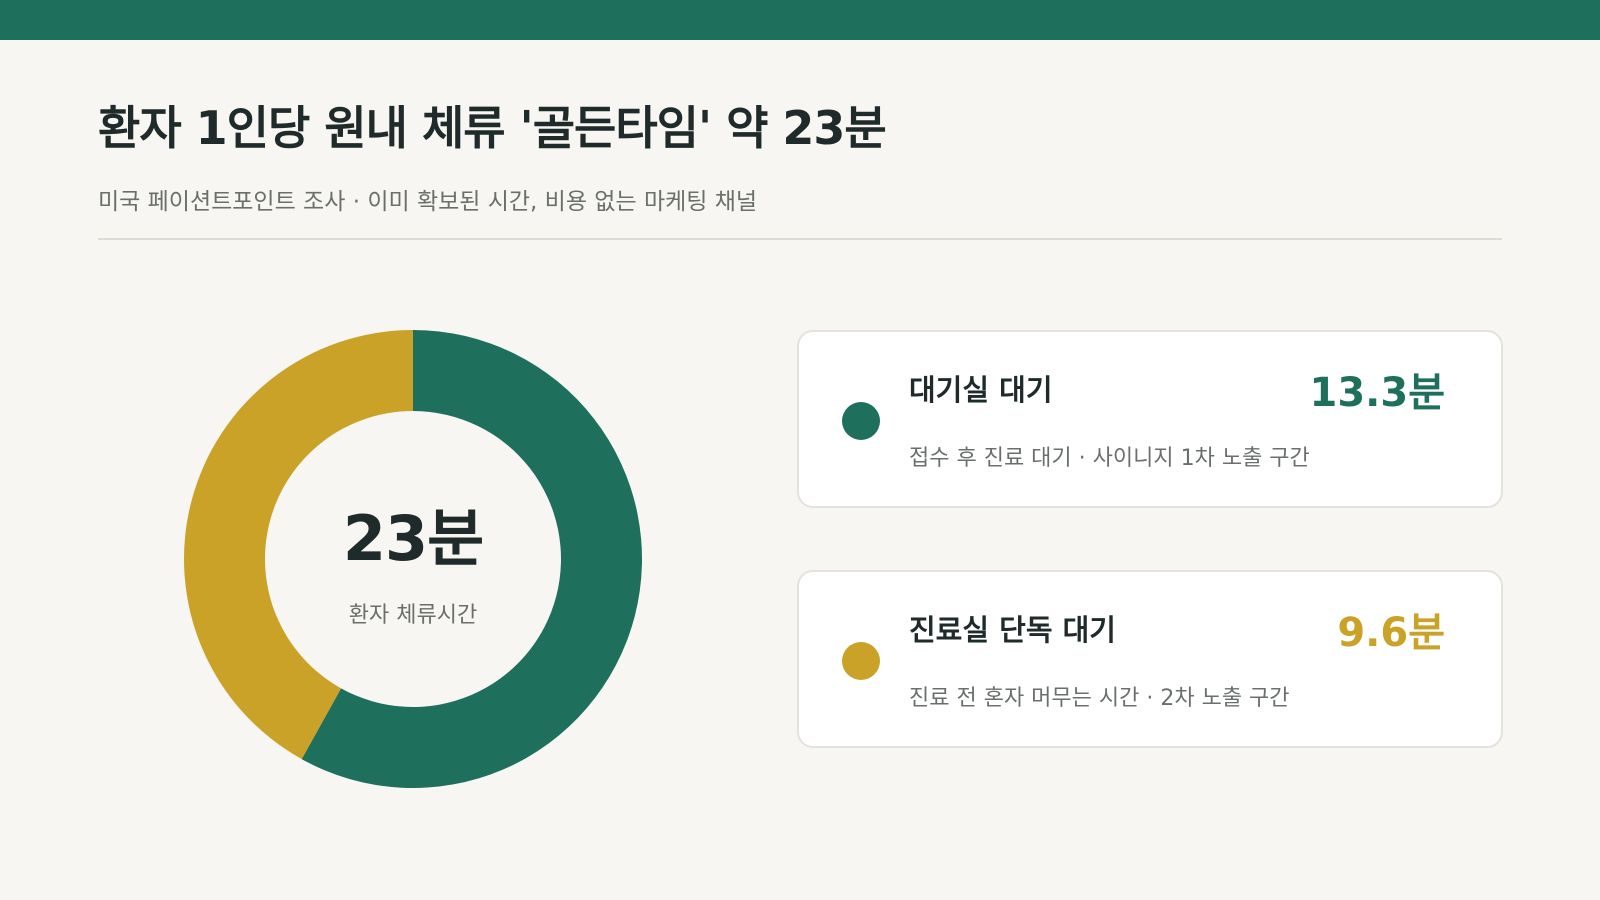  What do you see at coordinates (413, 538) in the screenshot?
I see `donut-center-value: 23분` at bounding box center [413, 538].